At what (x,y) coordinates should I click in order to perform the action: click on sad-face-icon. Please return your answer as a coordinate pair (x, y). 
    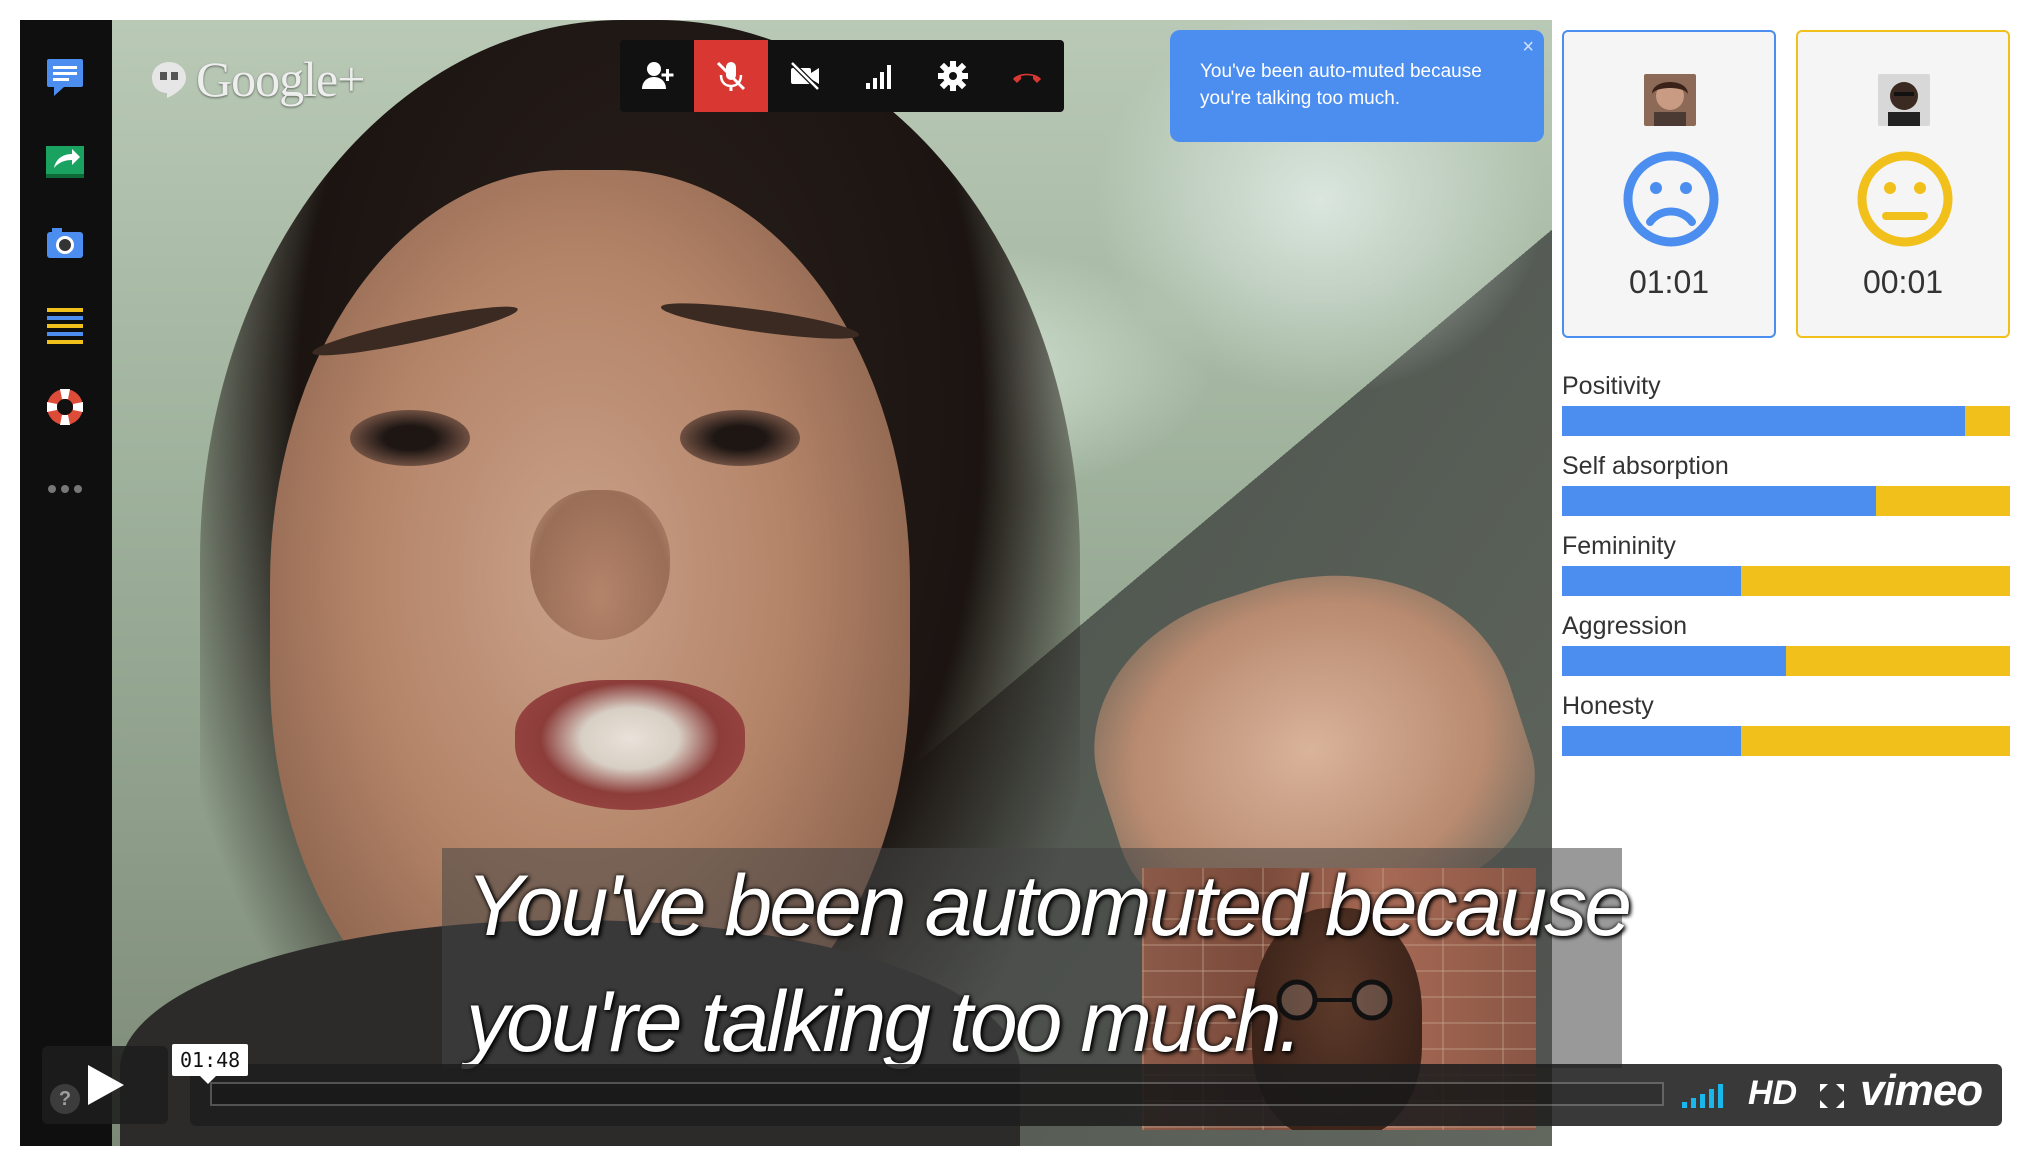
    Looking at the image, I should click on (1671, 199).